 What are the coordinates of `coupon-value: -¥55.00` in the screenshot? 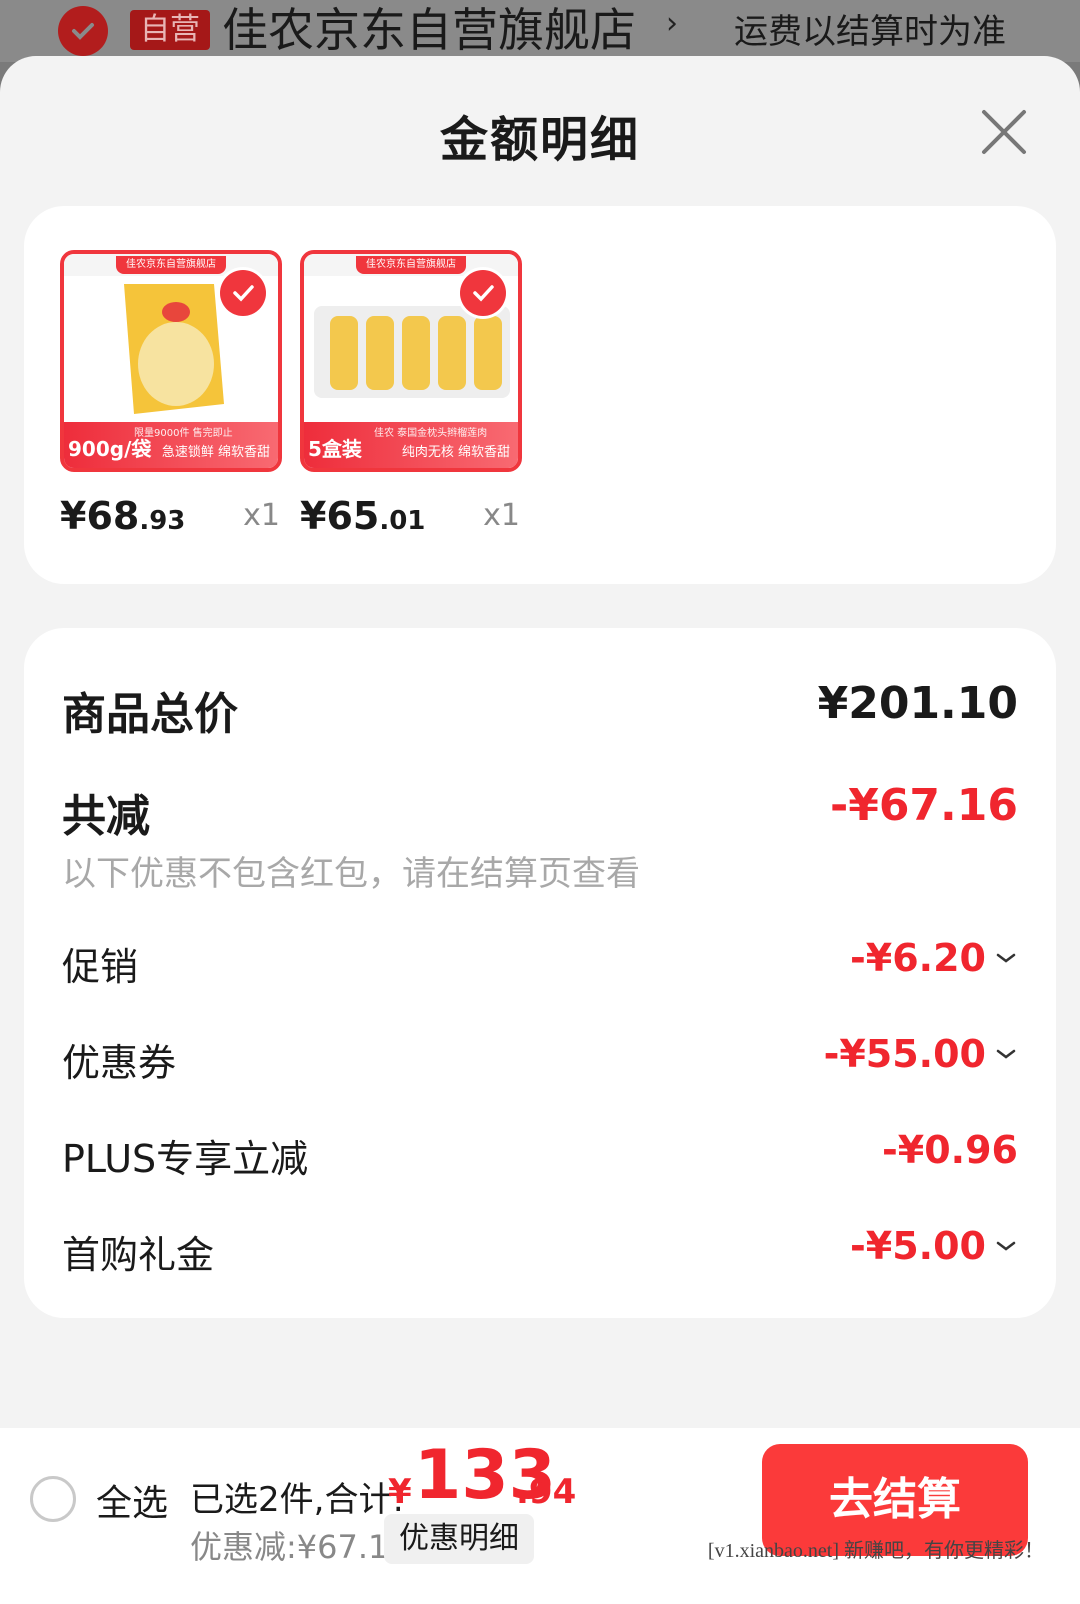 It's located at (904, 1054).